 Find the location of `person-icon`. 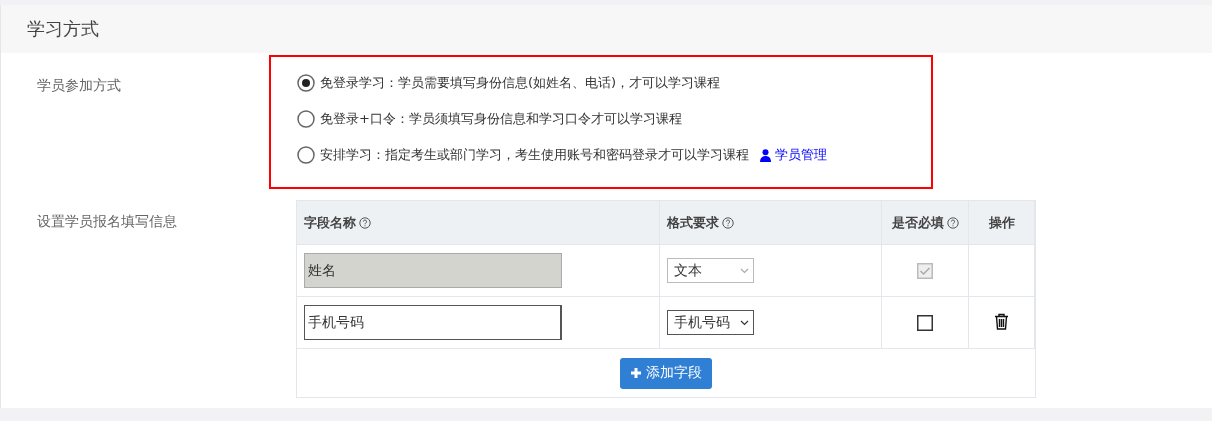

person-icon is located at coordinates (765, 155).